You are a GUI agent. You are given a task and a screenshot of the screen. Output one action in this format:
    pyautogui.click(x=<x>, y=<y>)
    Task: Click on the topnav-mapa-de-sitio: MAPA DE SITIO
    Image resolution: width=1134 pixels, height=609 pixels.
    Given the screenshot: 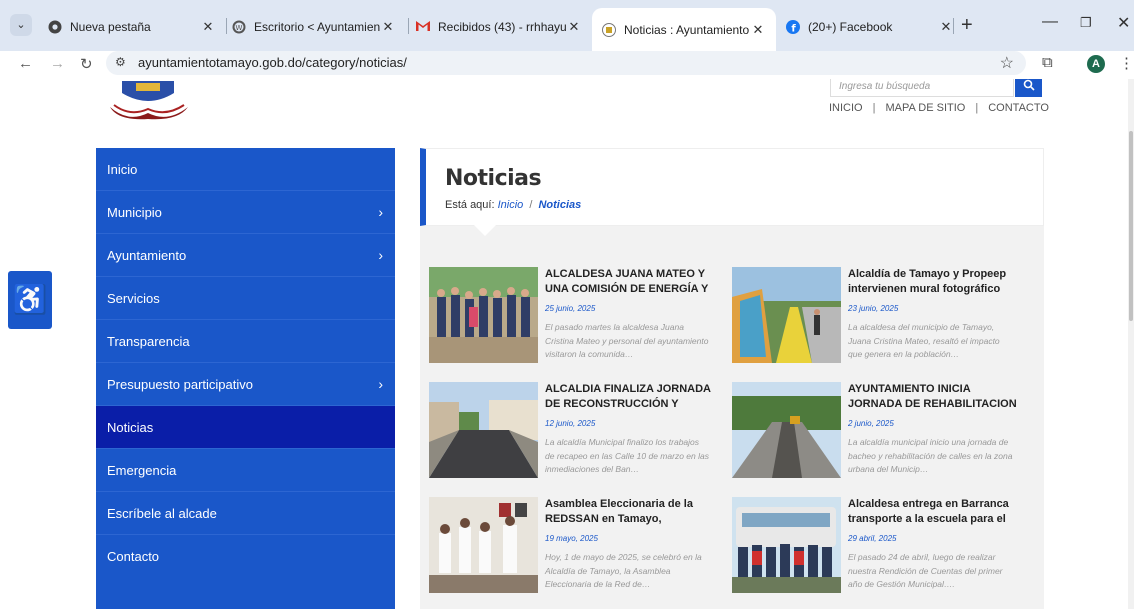 What is the action you would take?
    pyautogui.click(x=925, y=108)
    